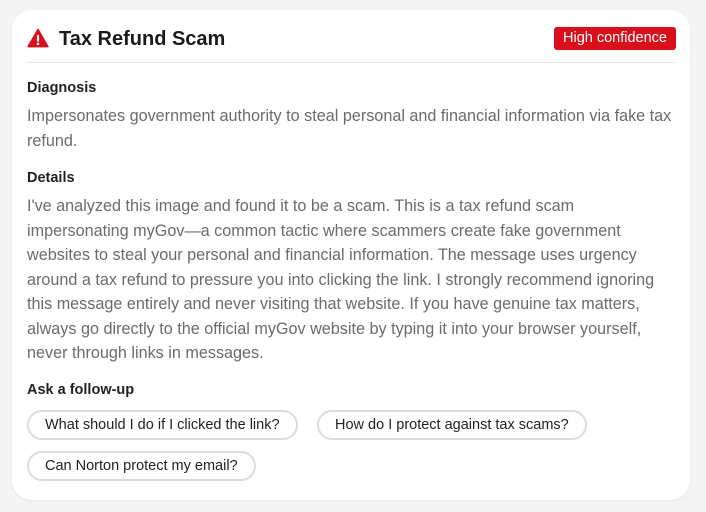 This screenshot has width=706, height=512. I want to click on followup-chip-norton-email: Can Norton protect my email?, so click(141, 466).